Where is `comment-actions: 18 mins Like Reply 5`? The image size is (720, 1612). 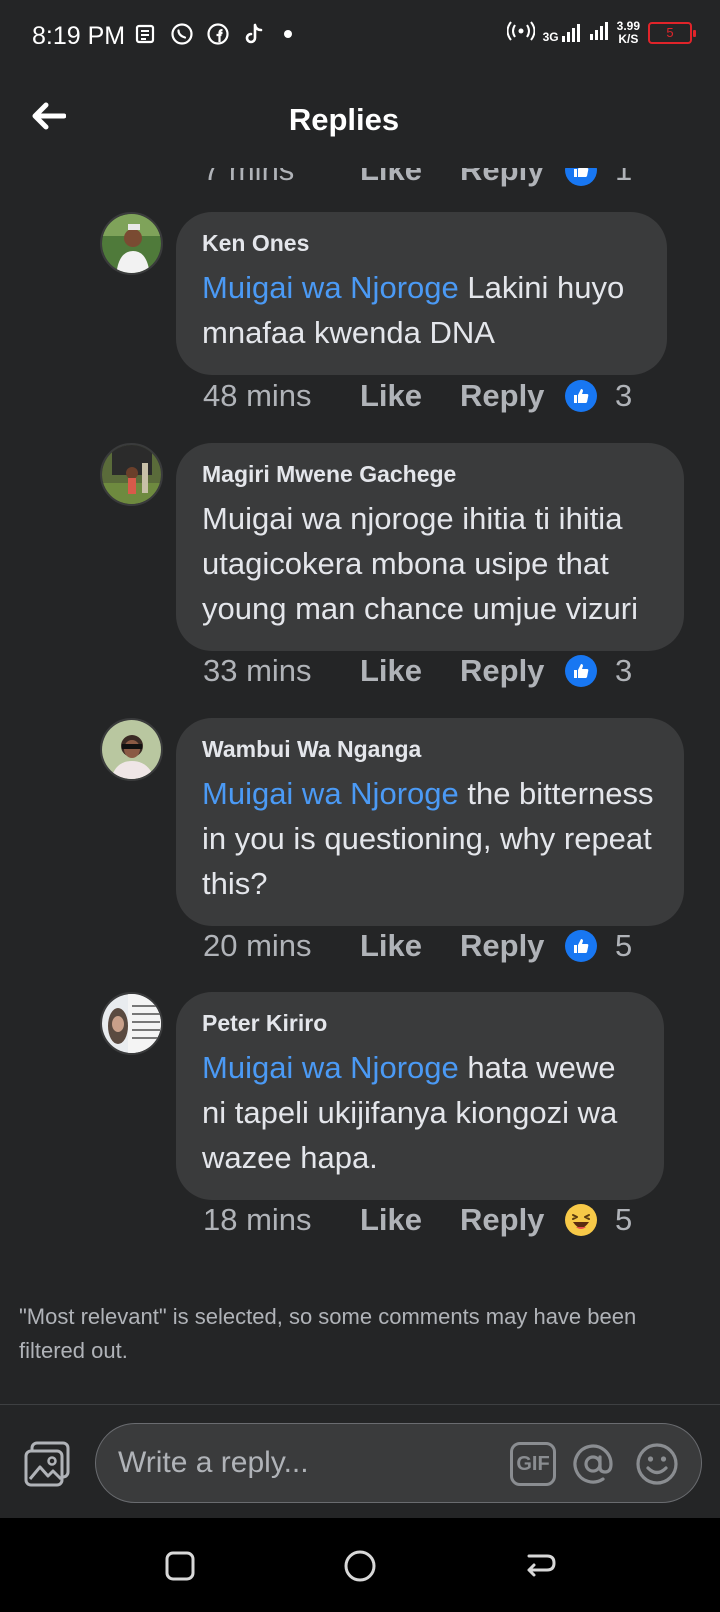
comment-actions: 18 mins Like Reply 5 is located at coordinates (417, 1220).